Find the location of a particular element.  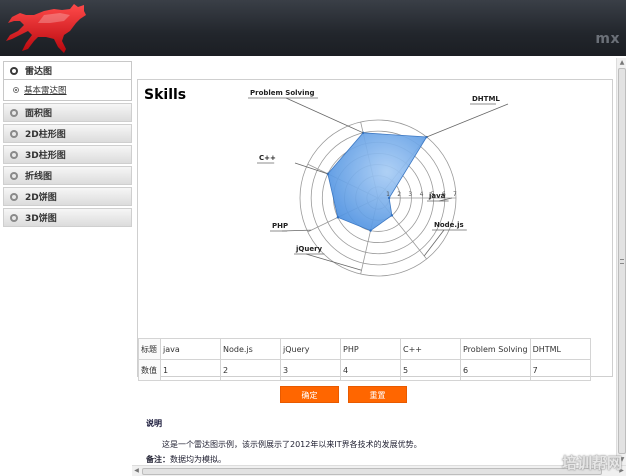

table-row-header: 标题 is located at coordinates (149, 349).